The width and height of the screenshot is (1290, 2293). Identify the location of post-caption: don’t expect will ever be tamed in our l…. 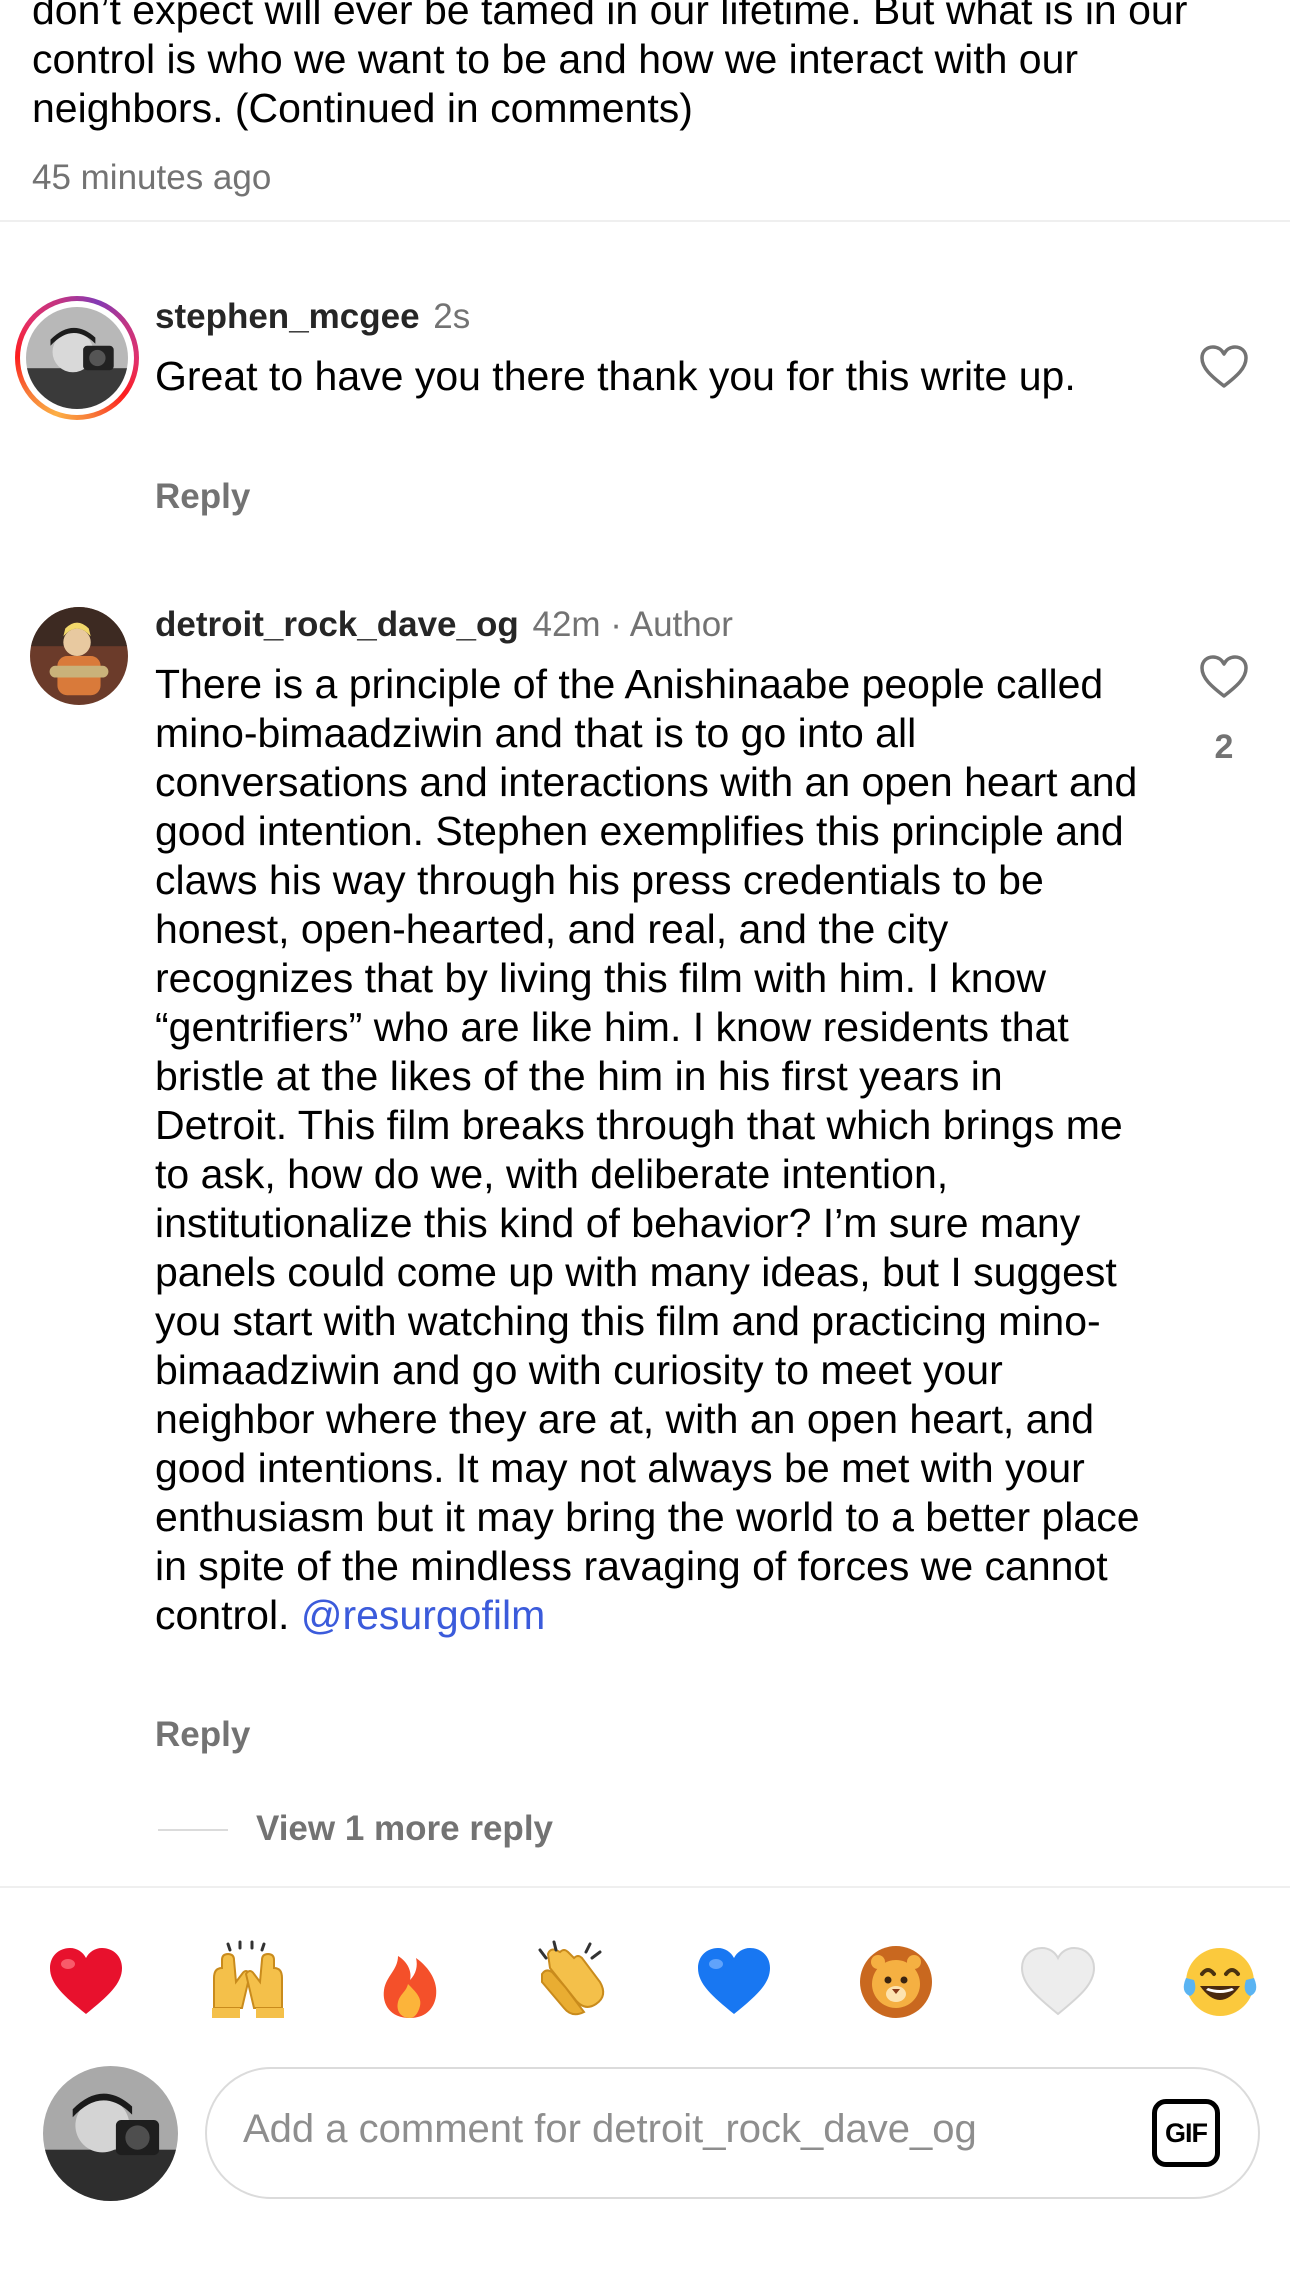
(610, 65).